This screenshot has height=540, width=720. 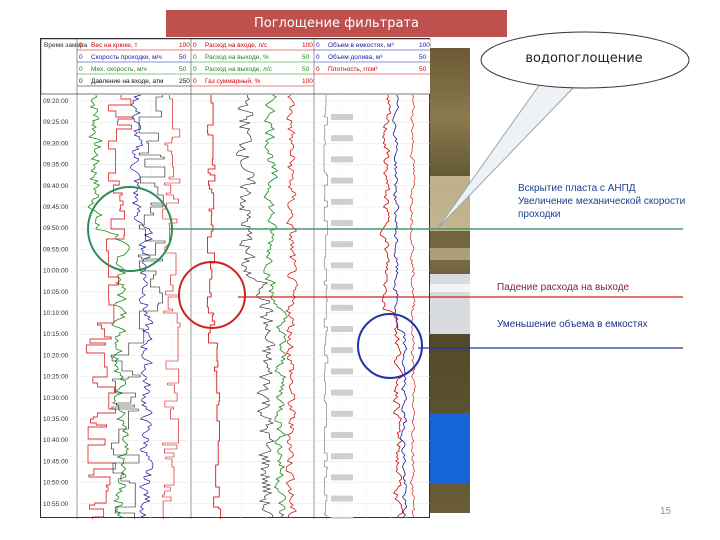 I want to click on blue-circle, so click(x=390, y=346).